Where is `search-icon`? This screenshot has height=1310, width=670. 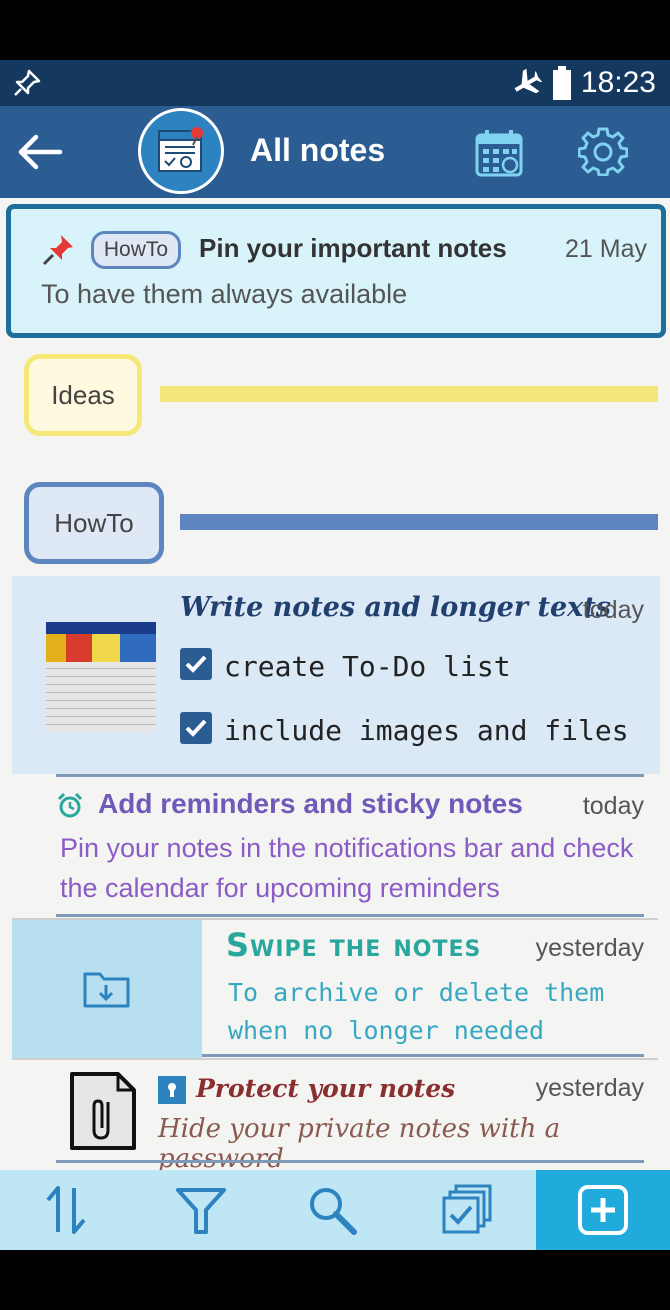 search-icon is located at coordinates (333, 1210).